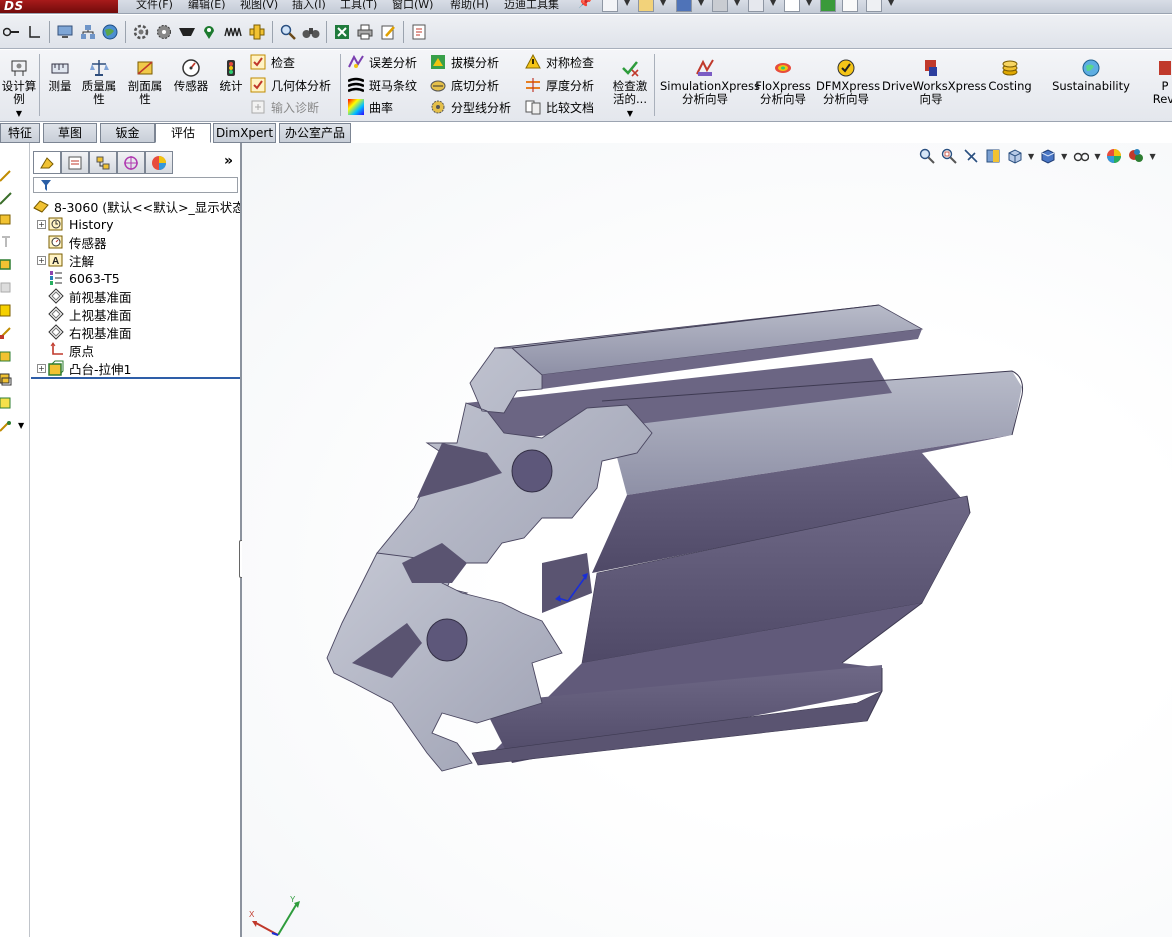 This screenshot has width=1172, height=937. Describe the element at coordinates (720, 6) in the screenshot. I see `print-icon` at that location.